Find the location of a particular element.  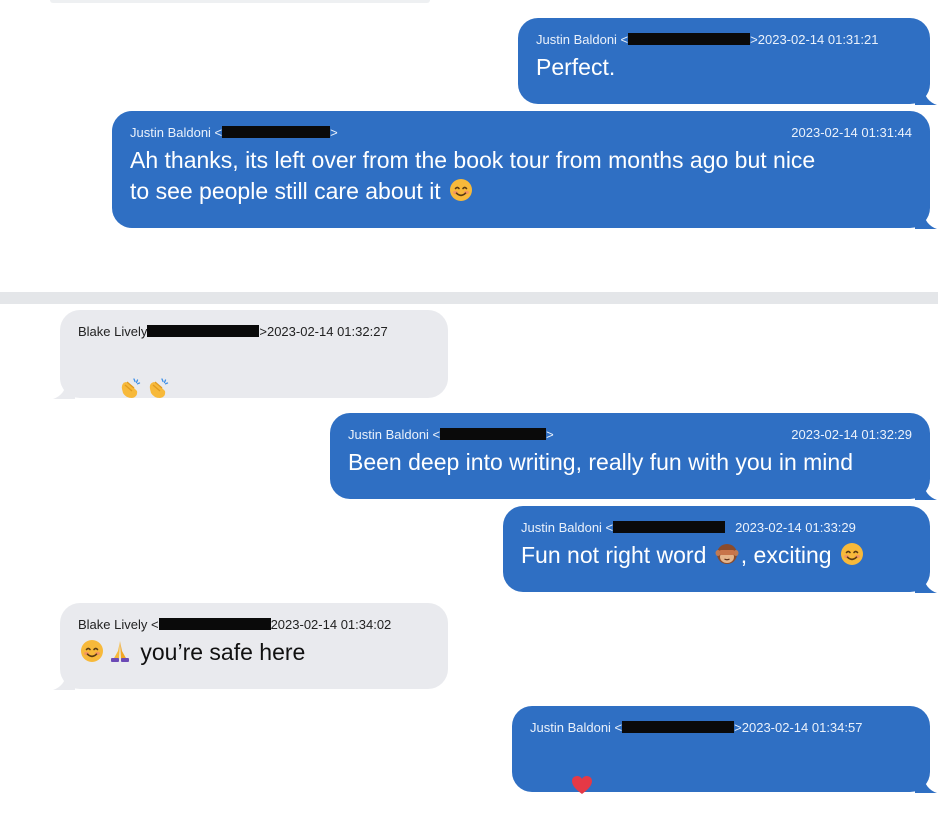

message-text is located at coordinates (721, 786).